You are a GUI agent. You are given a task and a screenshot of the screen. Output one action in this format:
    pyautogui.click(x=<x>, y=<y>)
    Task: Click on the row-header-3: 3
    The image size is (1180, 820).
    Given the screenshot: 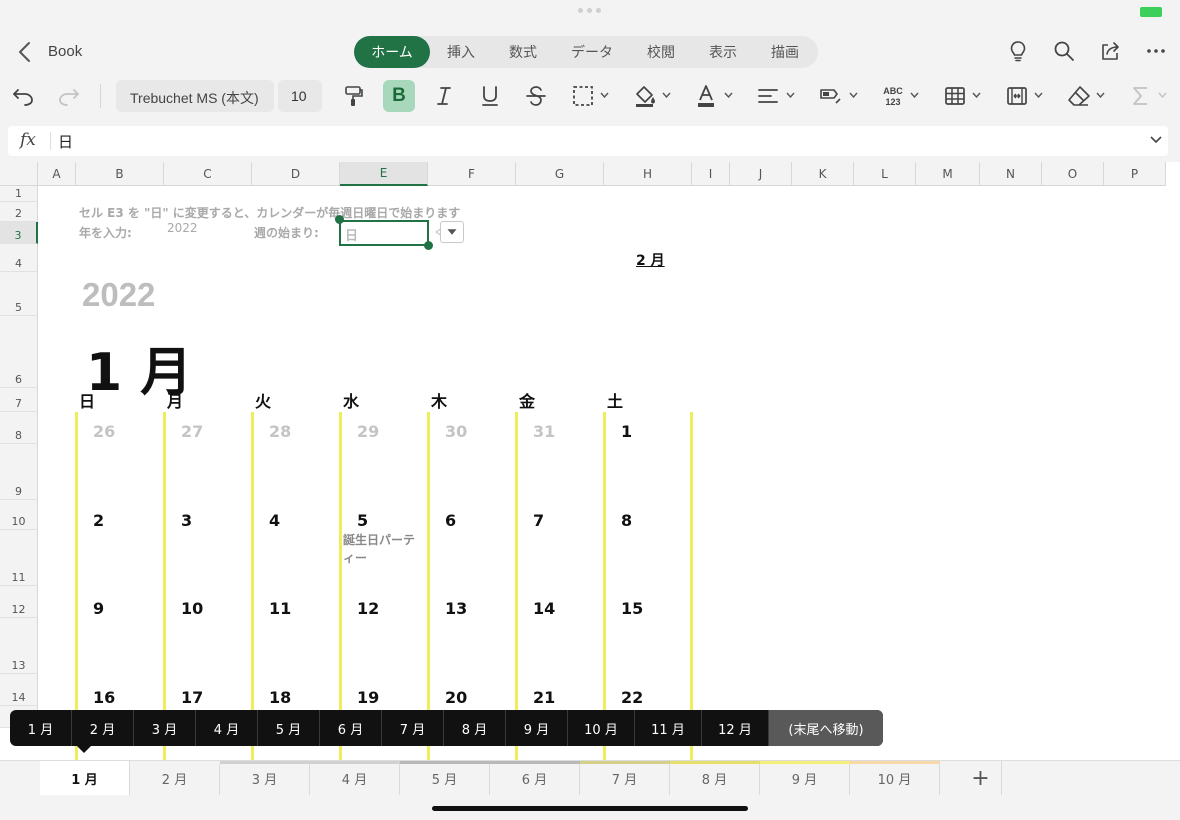 What is the action you would take?
    pyautogui.click(x=19, y=233)
    